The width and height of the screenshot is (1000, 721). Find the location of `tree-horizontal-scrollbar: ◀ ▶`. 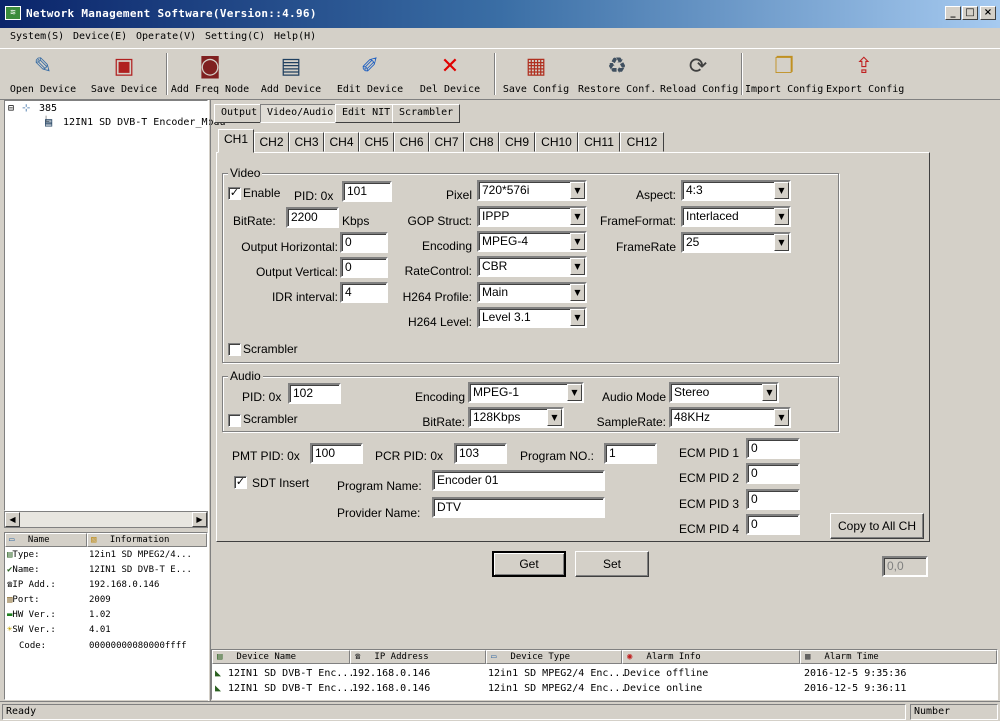

tree-horizontal-scrollbar: ◀ ▶ is located at coordinates (106, 519).